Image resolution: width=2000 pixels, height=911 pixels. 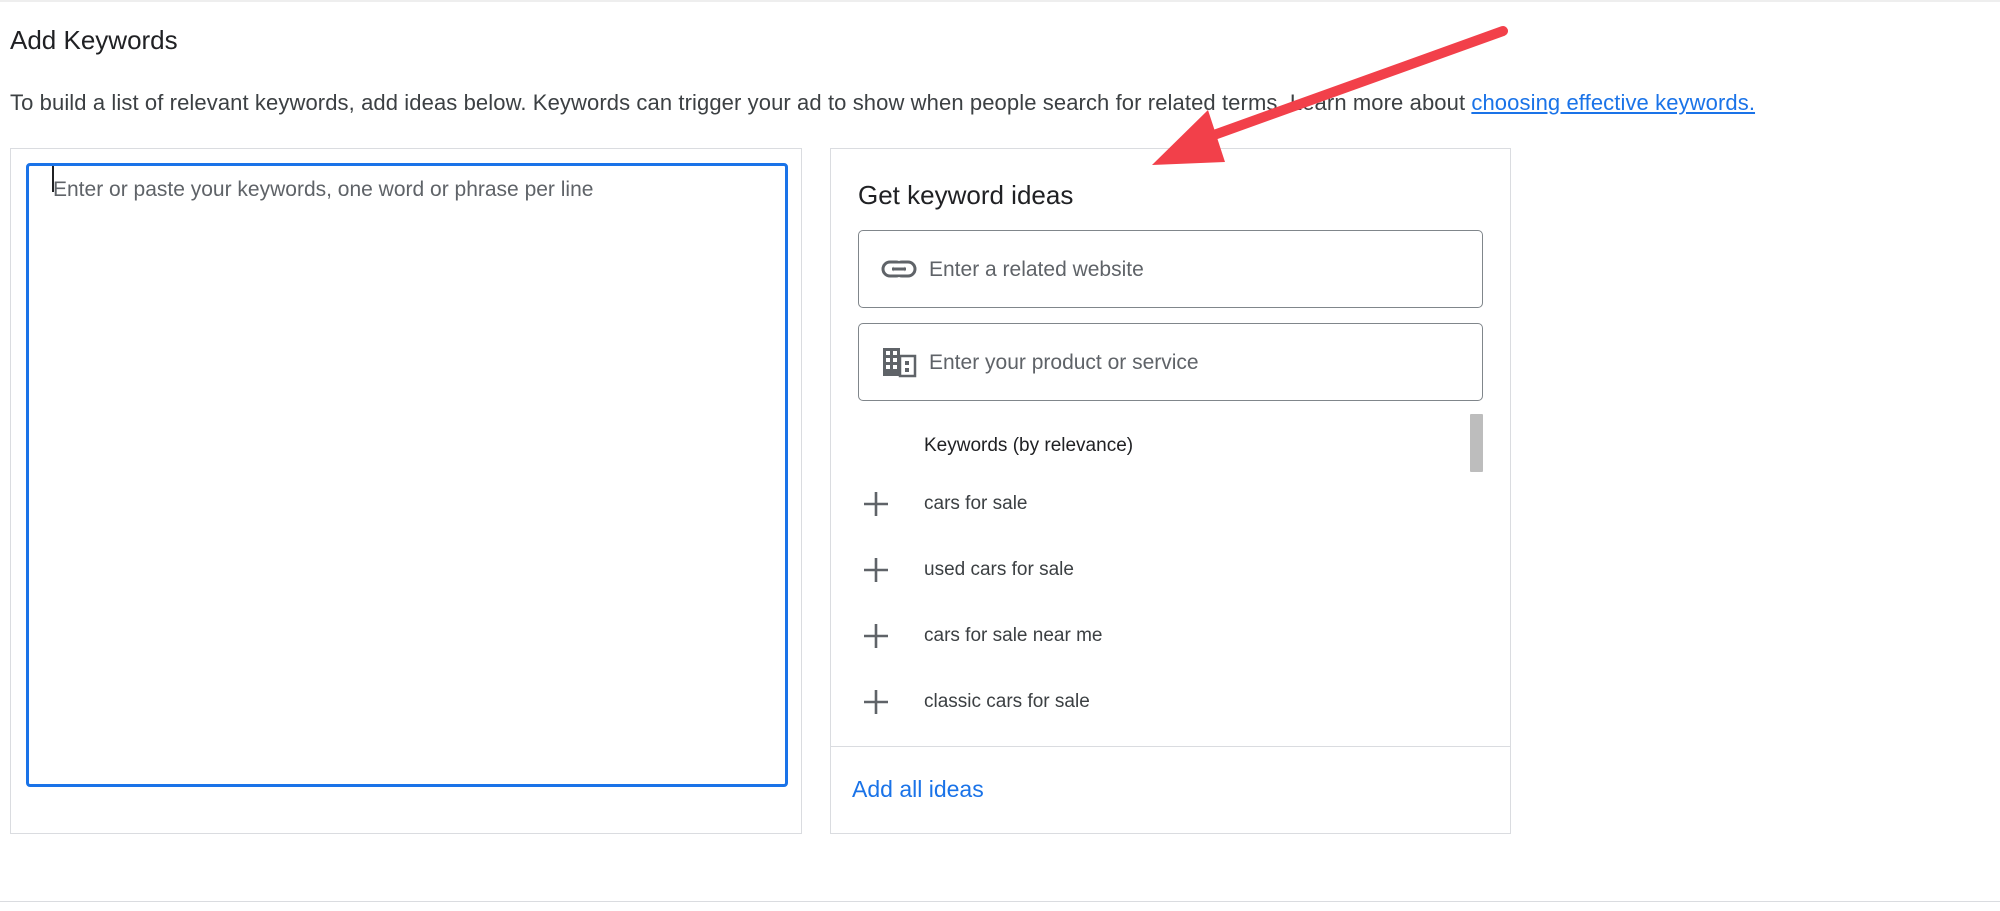 What do you see at coordinates (94, 40) in the screenshot?
I see `page-title: Add Keywords` at bounding box center [94, 40].